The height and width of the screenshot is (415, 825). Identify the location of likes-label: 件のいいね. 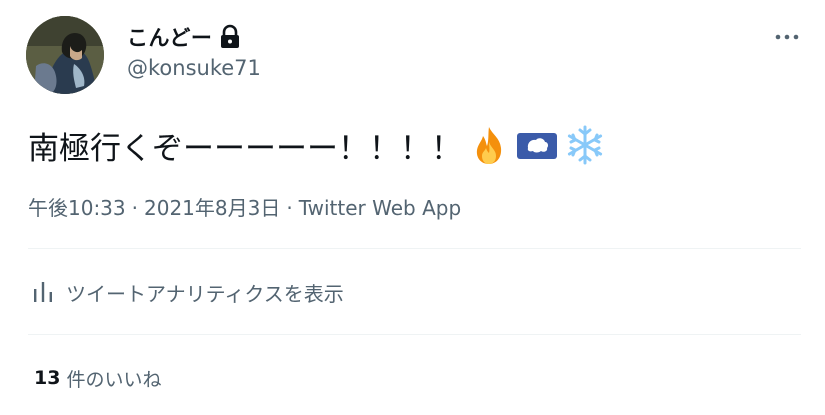
(114, 379).